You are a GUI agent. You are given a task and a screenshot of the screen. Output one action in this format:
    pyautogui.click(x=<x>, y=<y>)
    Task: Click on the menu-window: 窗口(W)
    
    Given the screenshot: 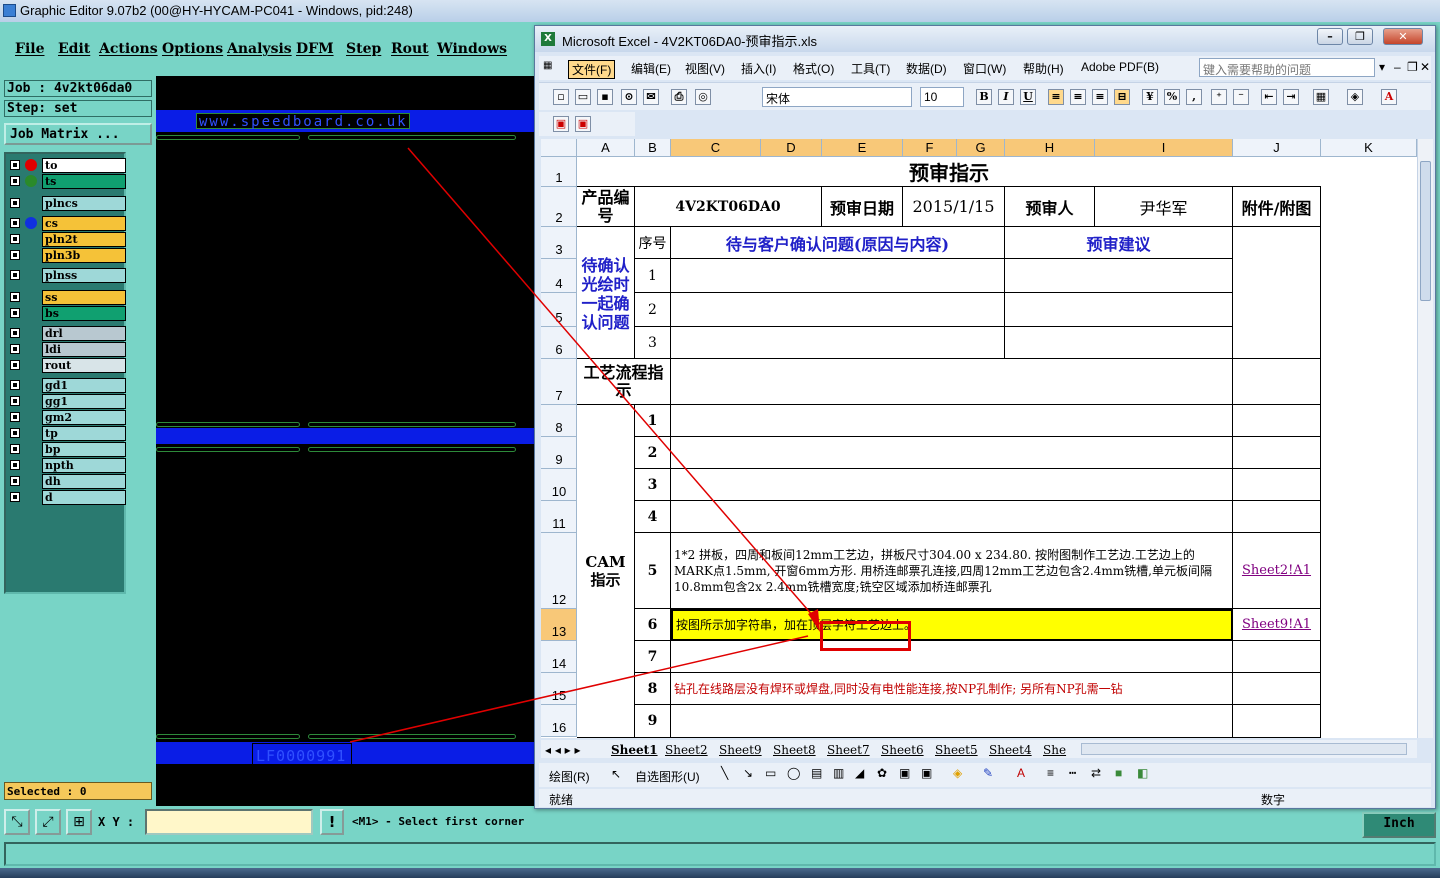 What is the action you would take?
    pyautogui.click(x=984, y=68)
    